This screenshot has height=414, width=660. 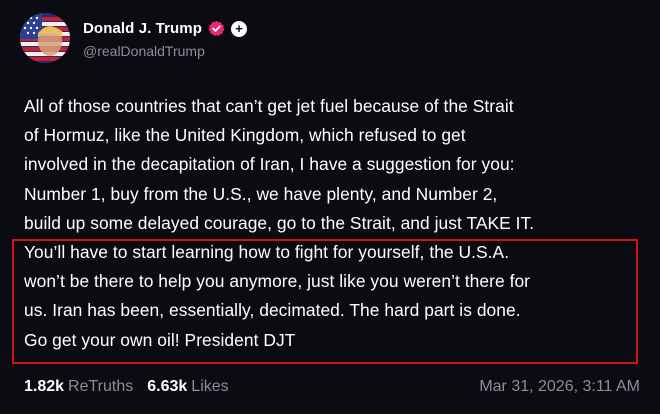 What do you see at coordinates (216, 28) in the screenshot?
I see `verified-badge-icon` at bounding box center [216, 28].